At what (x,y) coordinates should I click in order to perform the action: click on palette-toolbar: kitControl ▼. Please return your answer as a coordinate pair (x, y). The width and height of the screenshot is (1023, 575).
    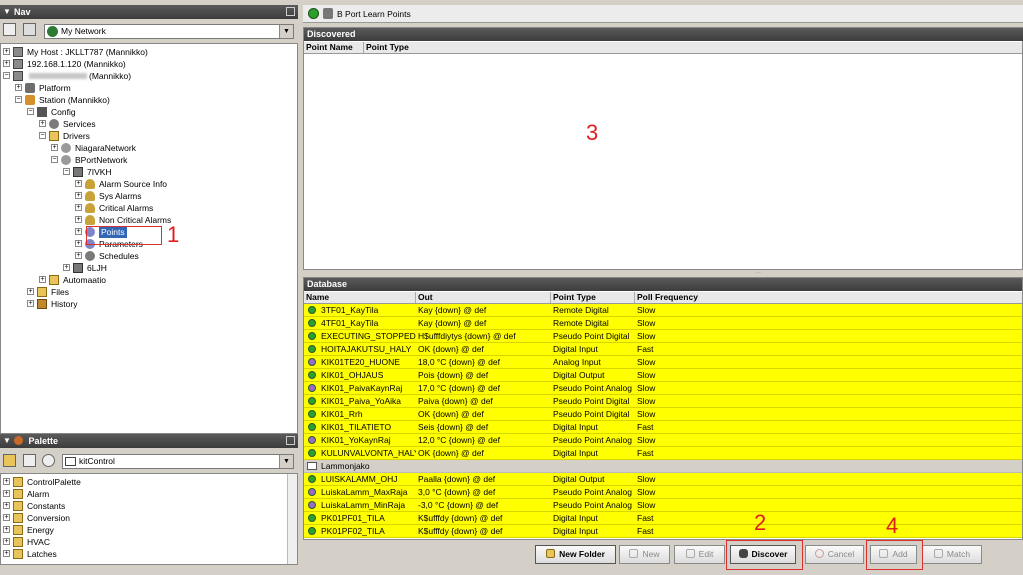
    Looking at the image, I should click on (149, 460).